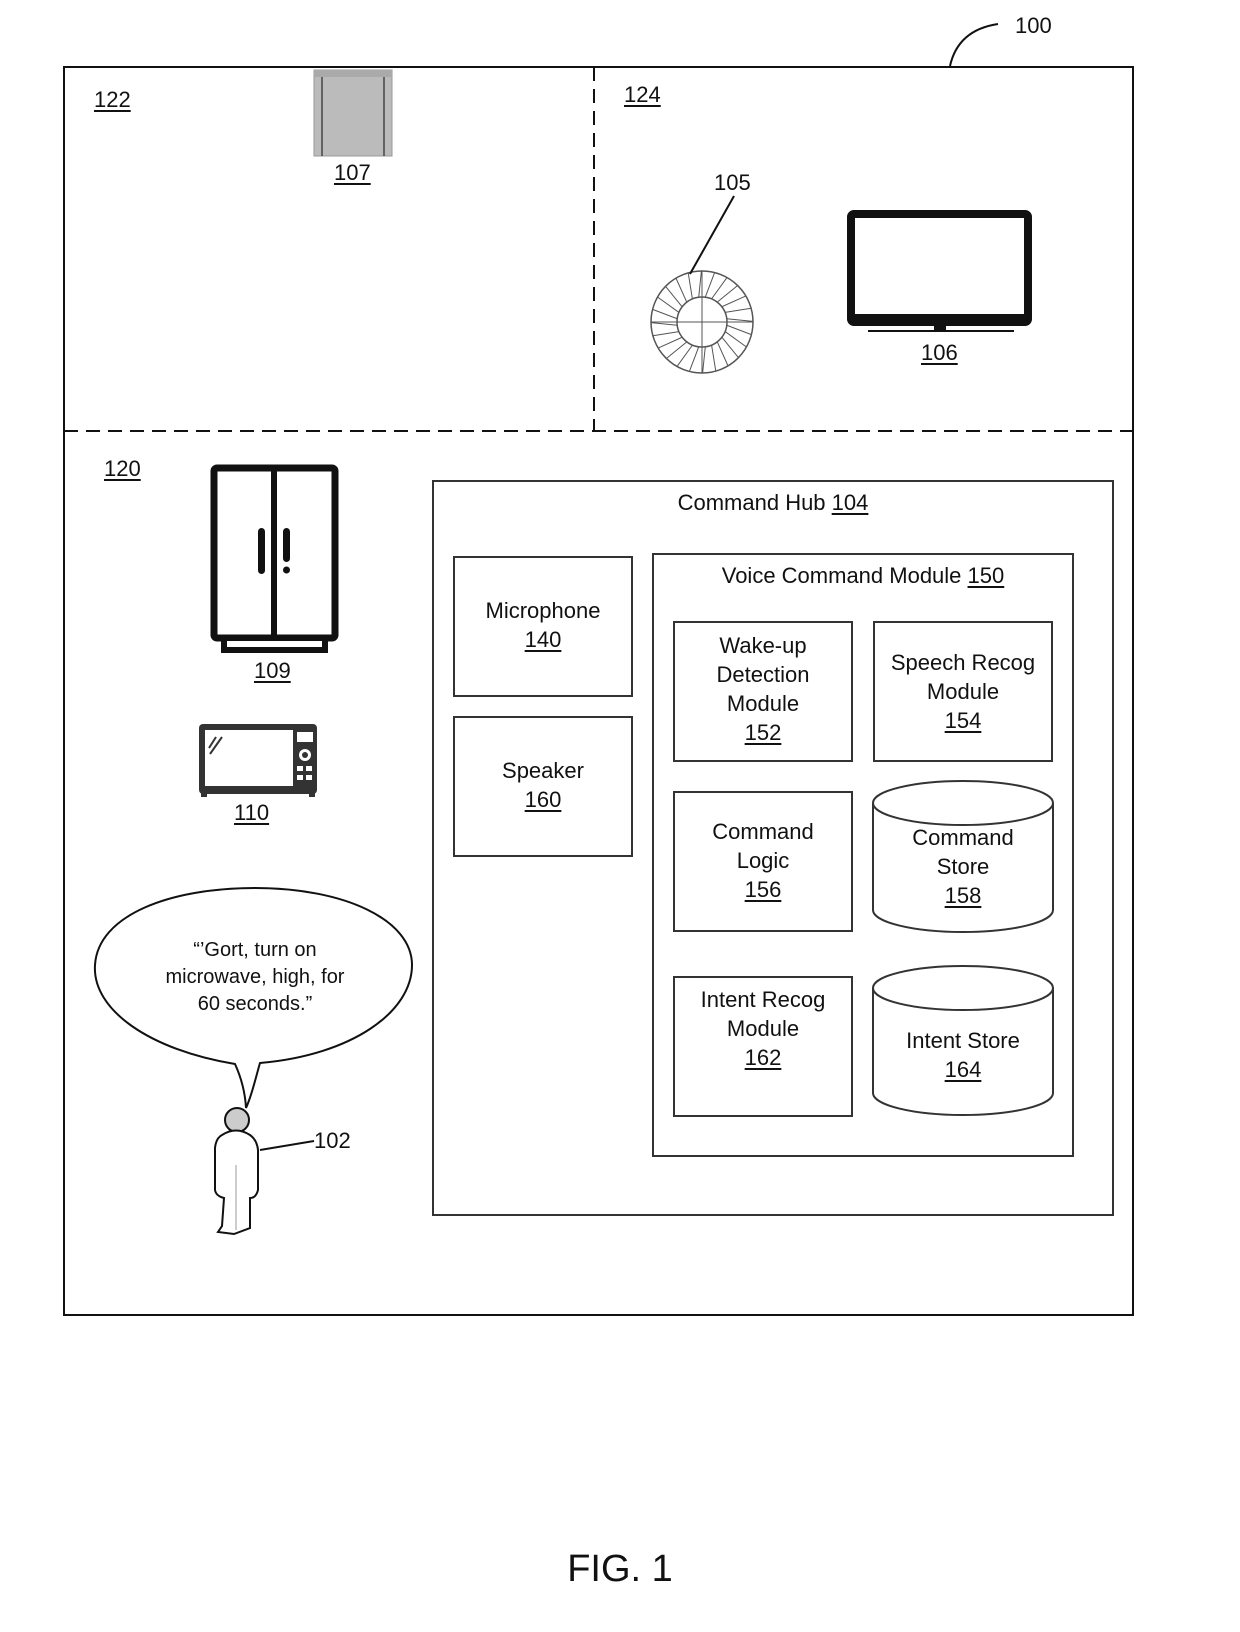 The width and height of the screenshot is (1240, 1632). What do you see at coordinates (732, 182) in the screenshot?
I see `device-ref-105: 105` at bounding box center [732, 182].